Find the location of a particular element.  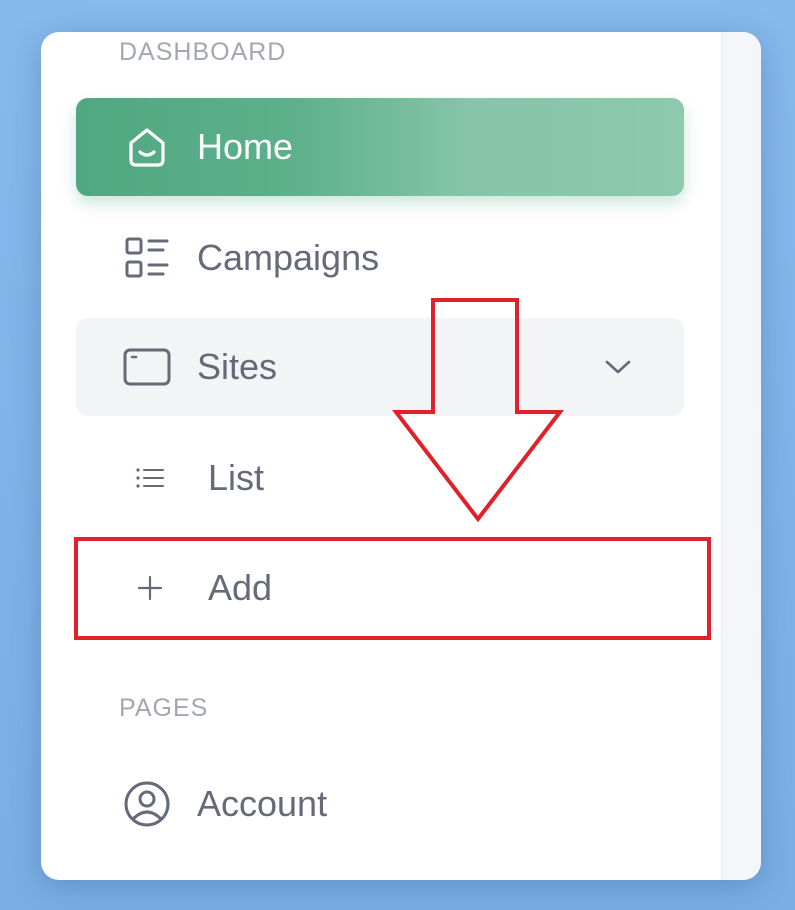

submenu-item-add: Add is located at coordinates (380, 588).